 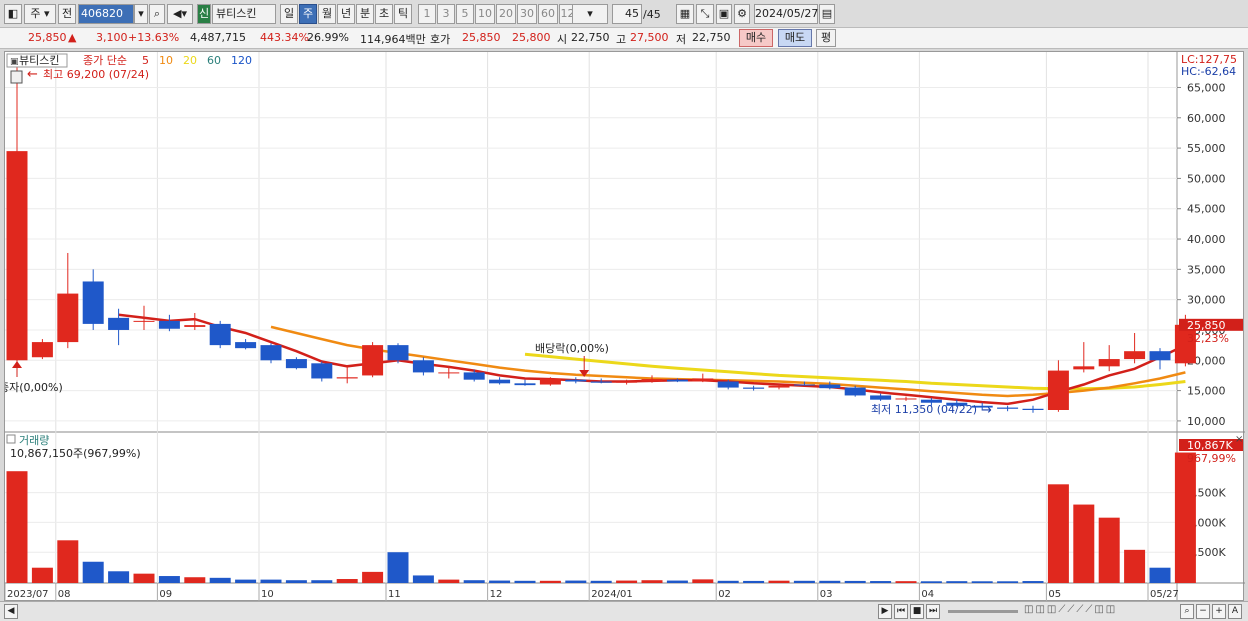 I want to click on code-dropdown-icon: ▾, so click(x=141, y=14).